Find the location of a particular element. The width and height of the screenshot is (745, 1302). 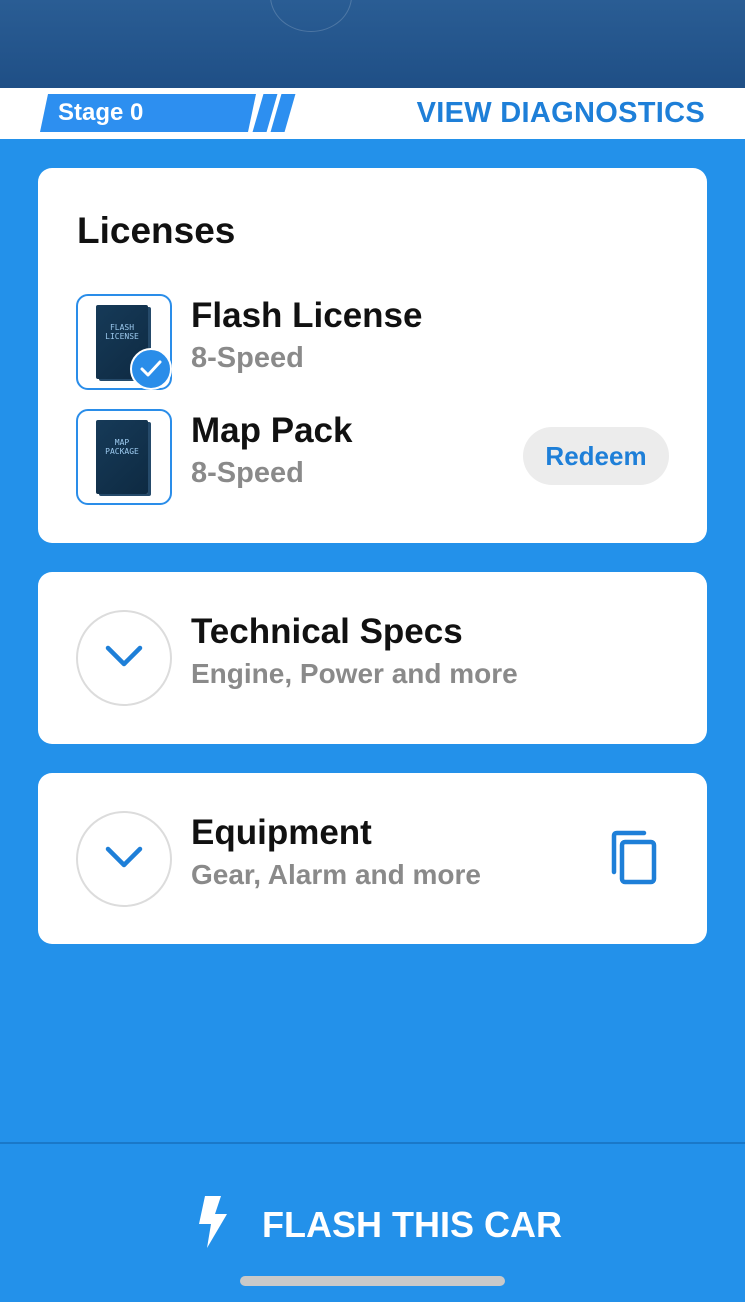

expand-equipment-button is located at coordinates (124, 859).